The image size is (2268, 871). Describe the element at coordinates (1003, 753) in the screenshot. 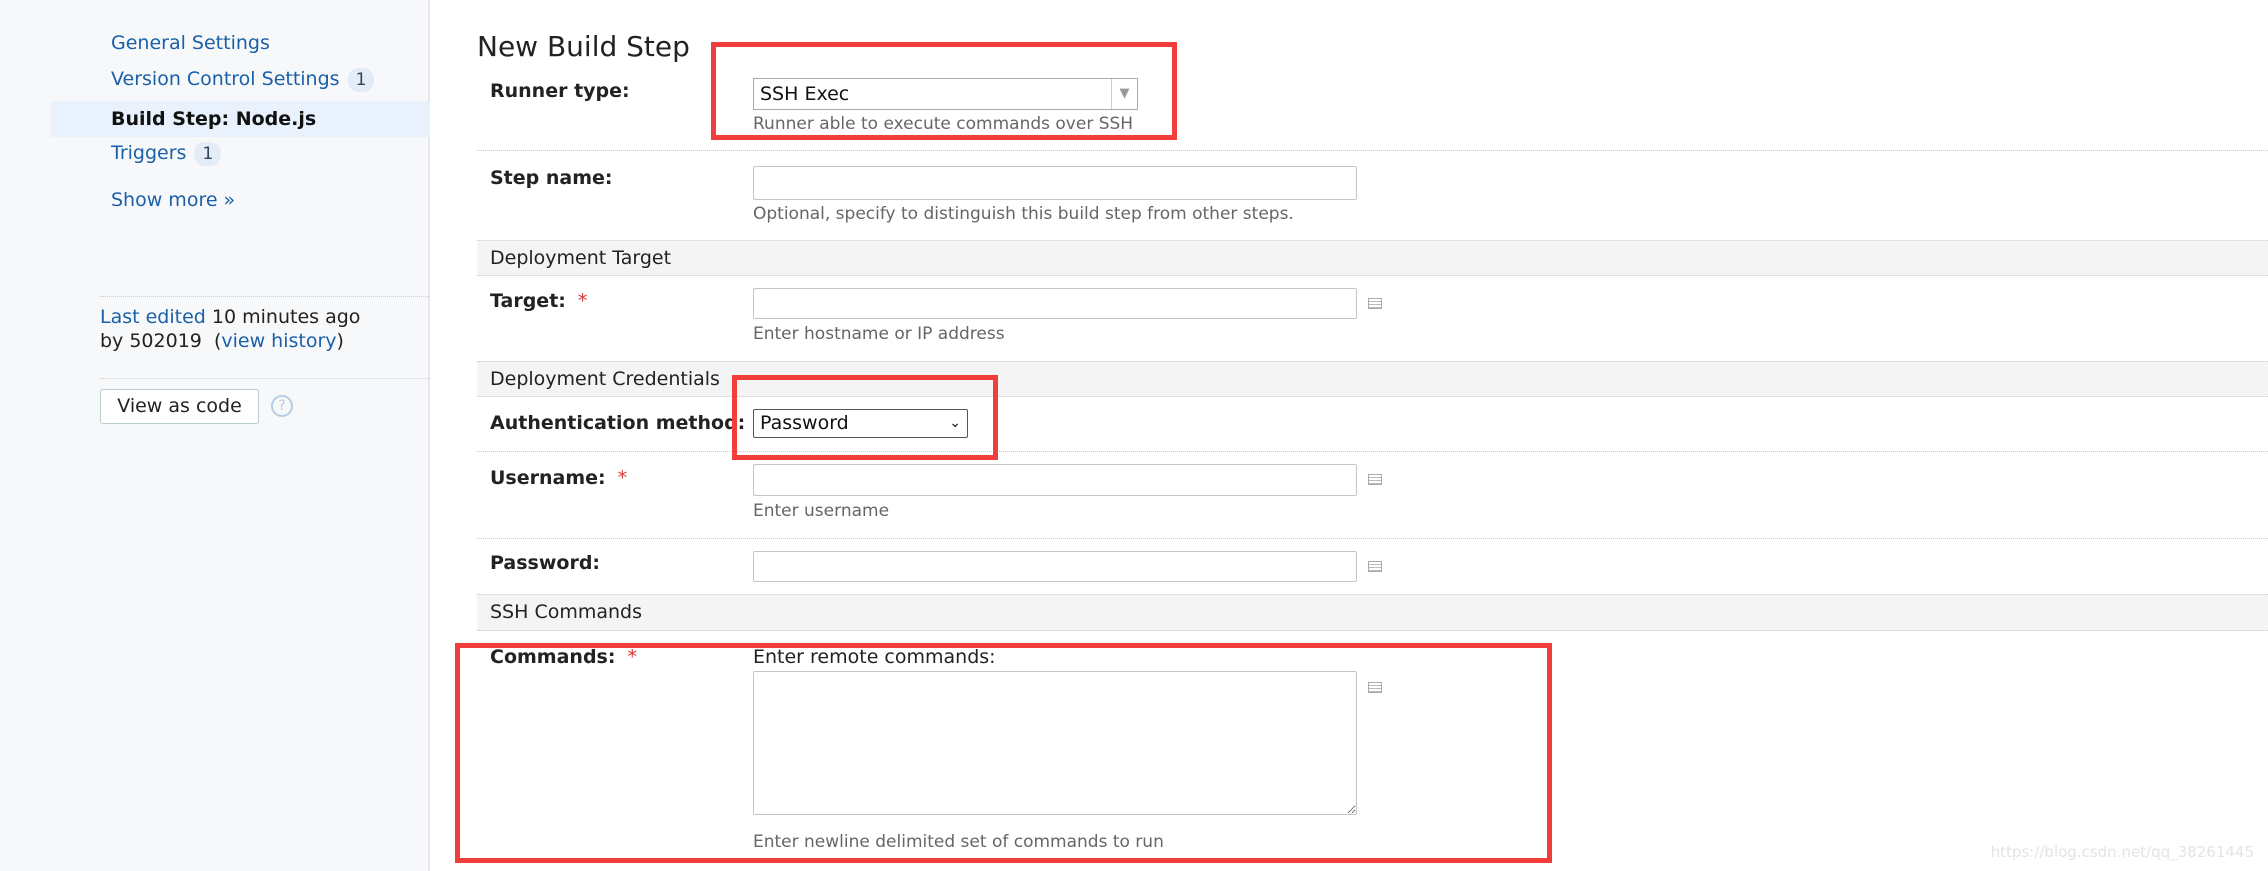

I see `annotation-box-commands` at that location.